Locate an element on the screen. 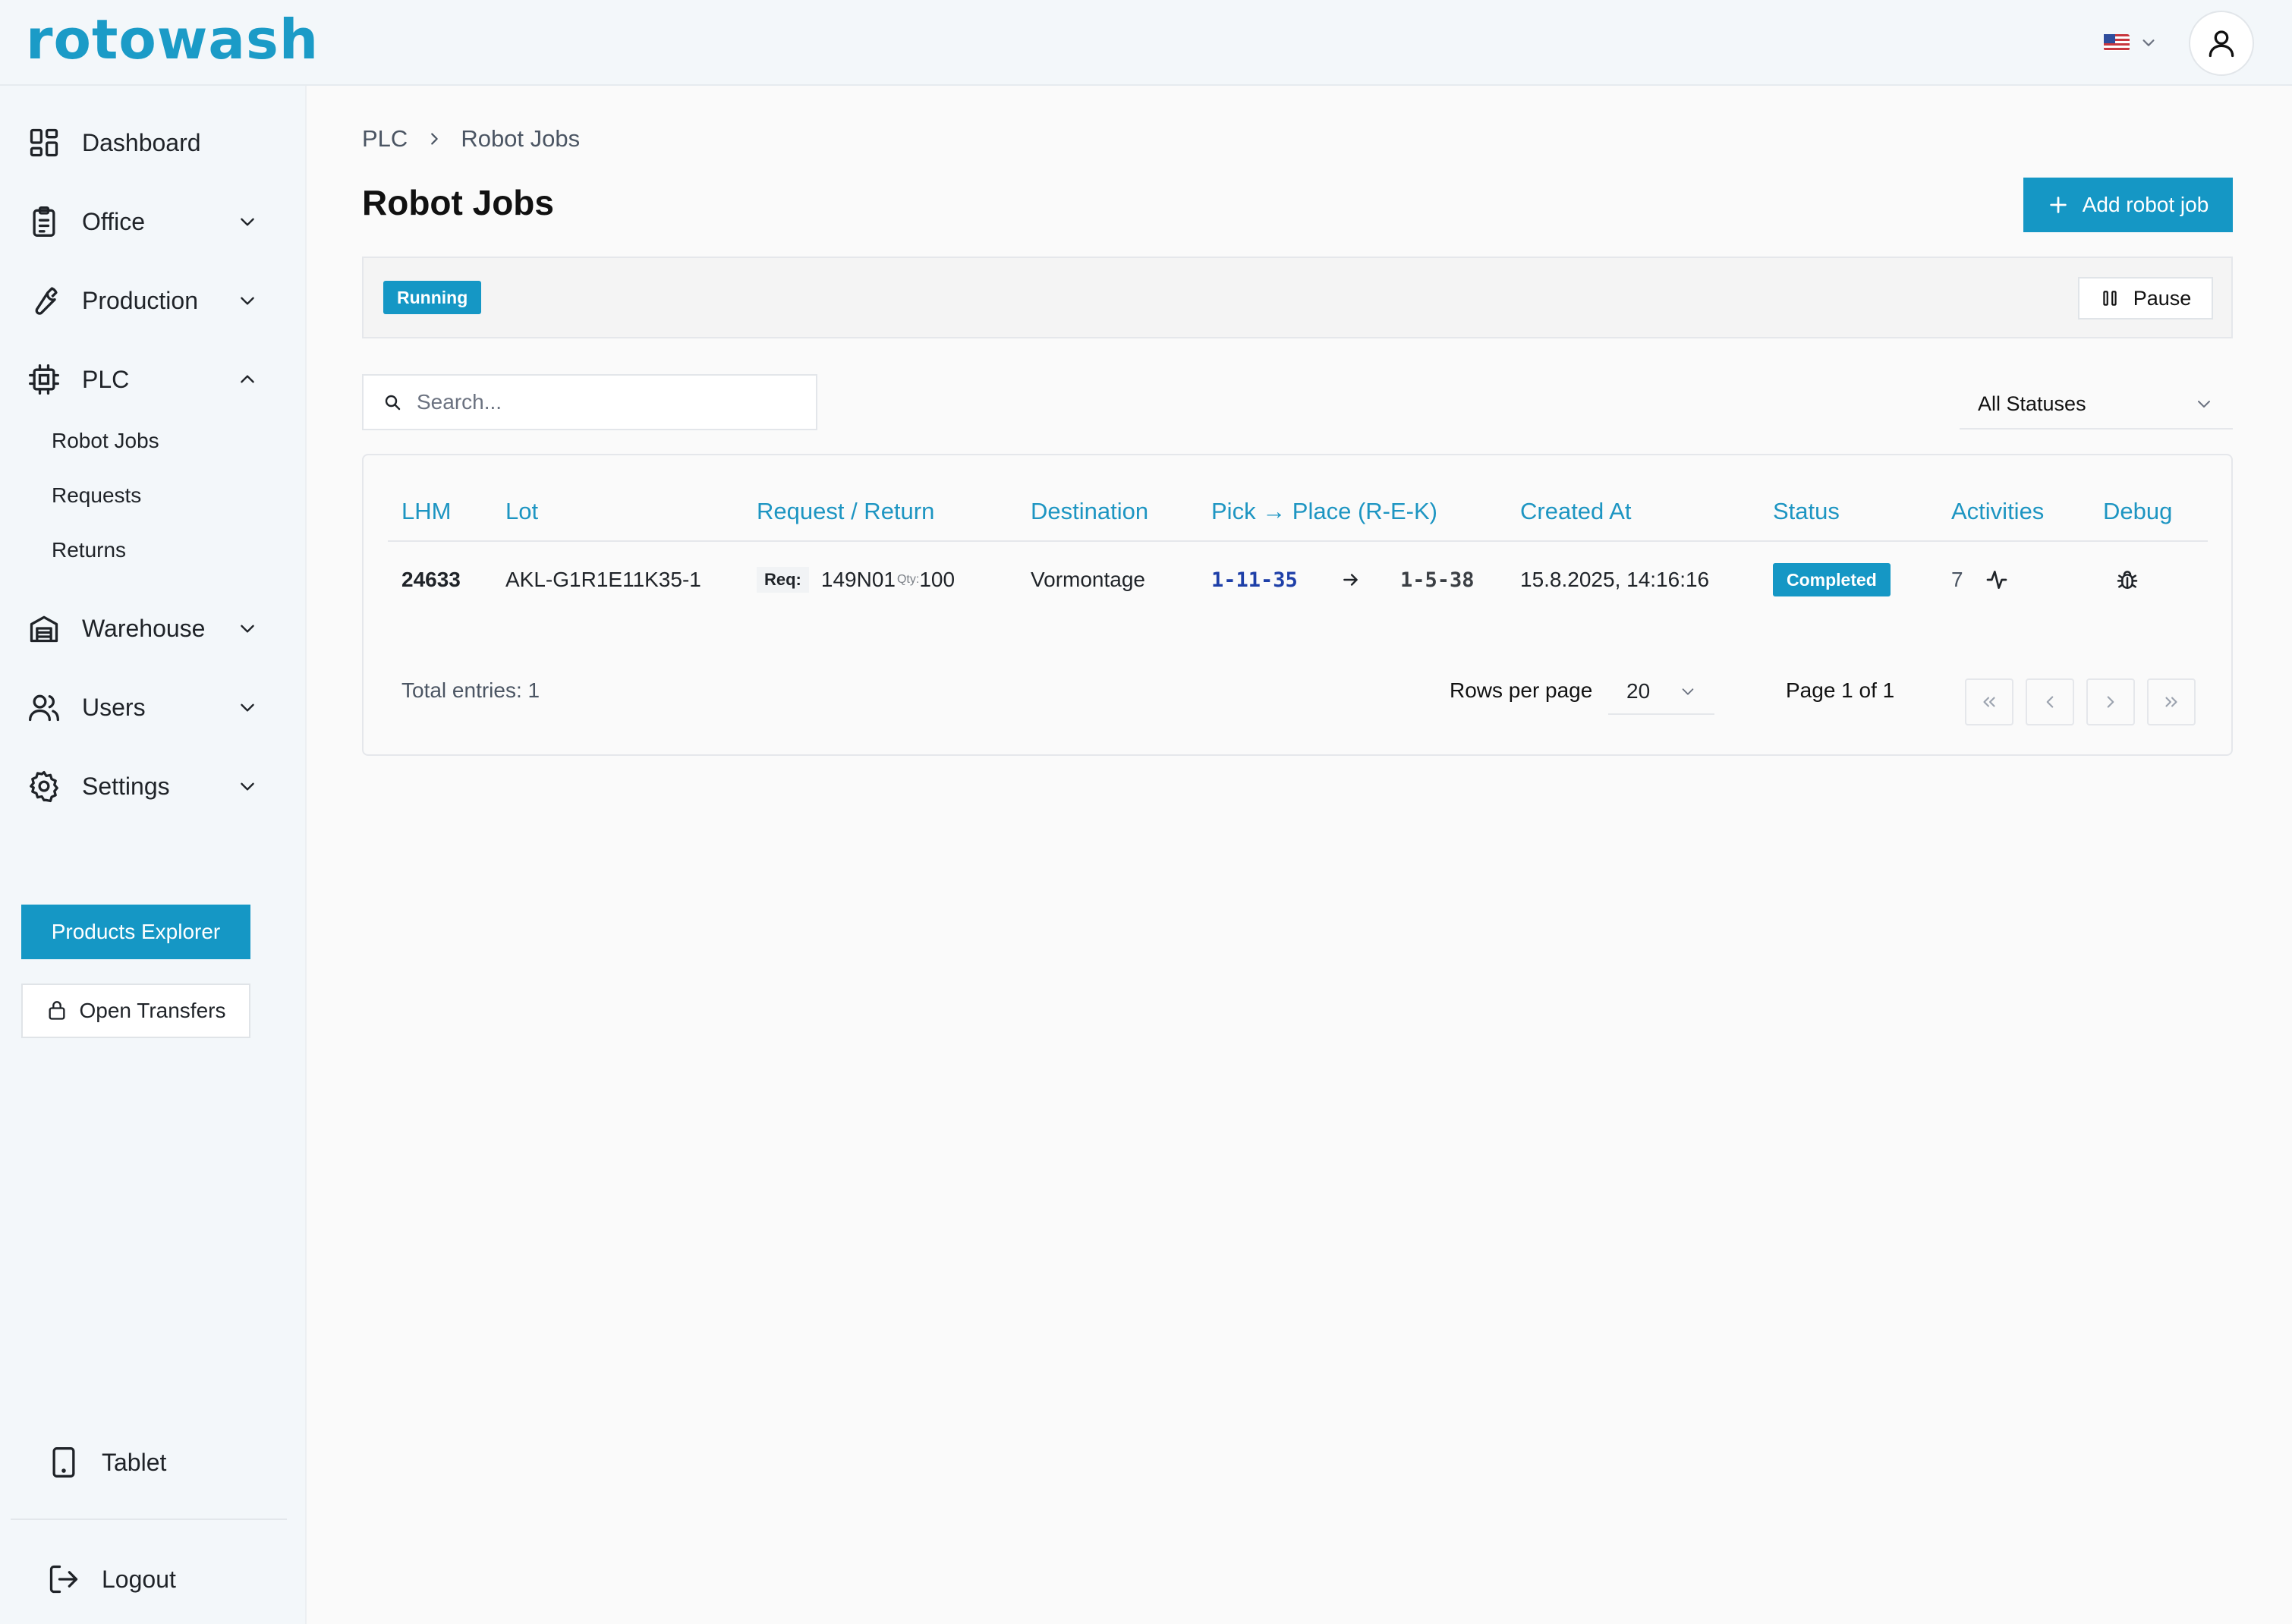 The height and width of the screenshot is (1624, 2292). status-filter-select: All Statuses is located at coordinates (2097, 404).